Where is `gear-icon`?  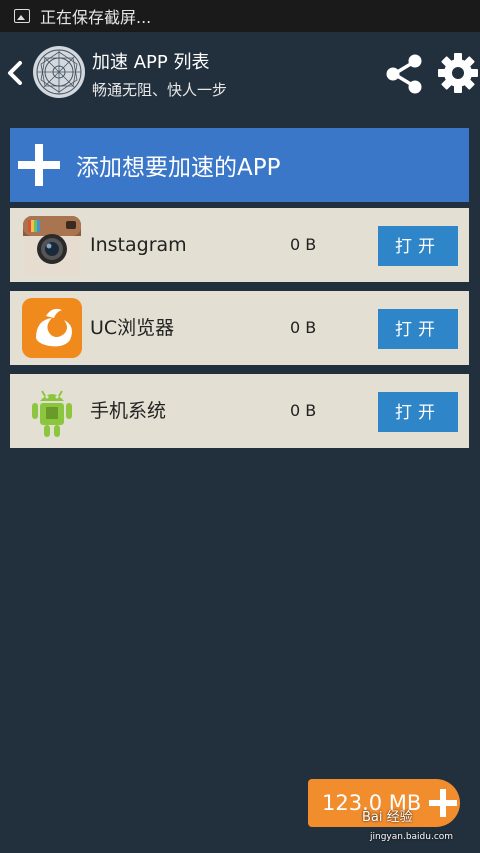
gear-icon is located at coordinates (458, 73).